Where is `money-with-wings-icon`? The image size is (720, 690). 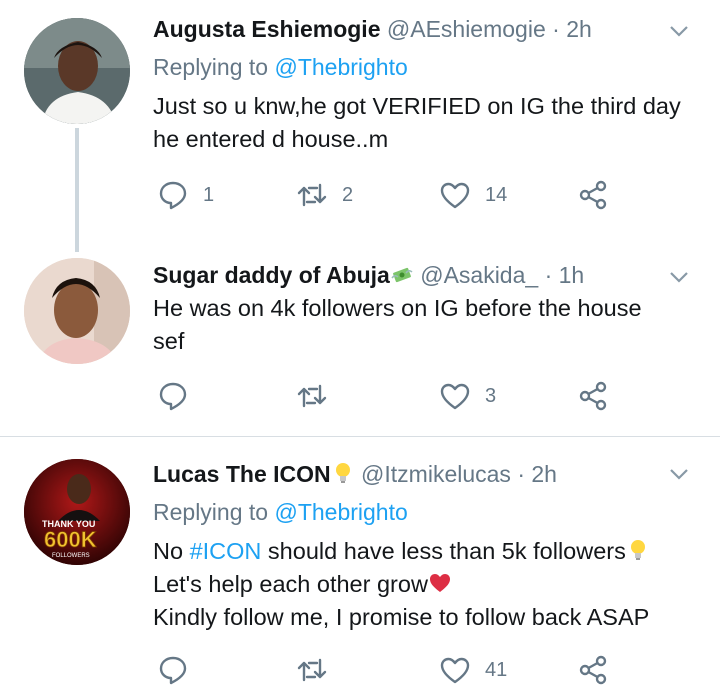
money-with-wings-icon is located at coordinates (402, 275).